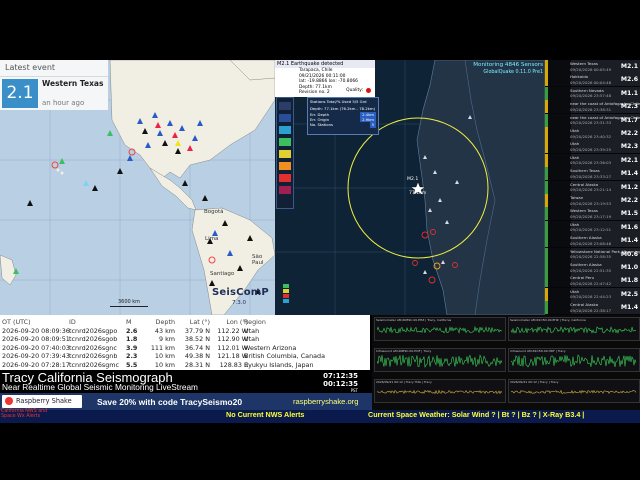 The height and width of the screenshot is (480, 640). I want to click on table-cell: 2.6, so click(132, 331).